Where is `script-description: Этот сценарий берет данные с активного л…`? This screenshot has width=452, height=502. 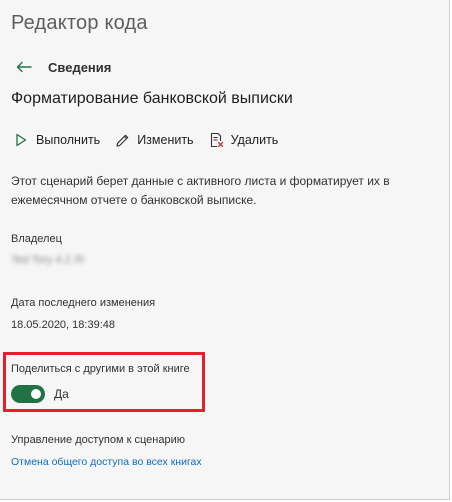 script-description: Этот сценарий берет данные с активного л… is located at coordinates (200, 190).